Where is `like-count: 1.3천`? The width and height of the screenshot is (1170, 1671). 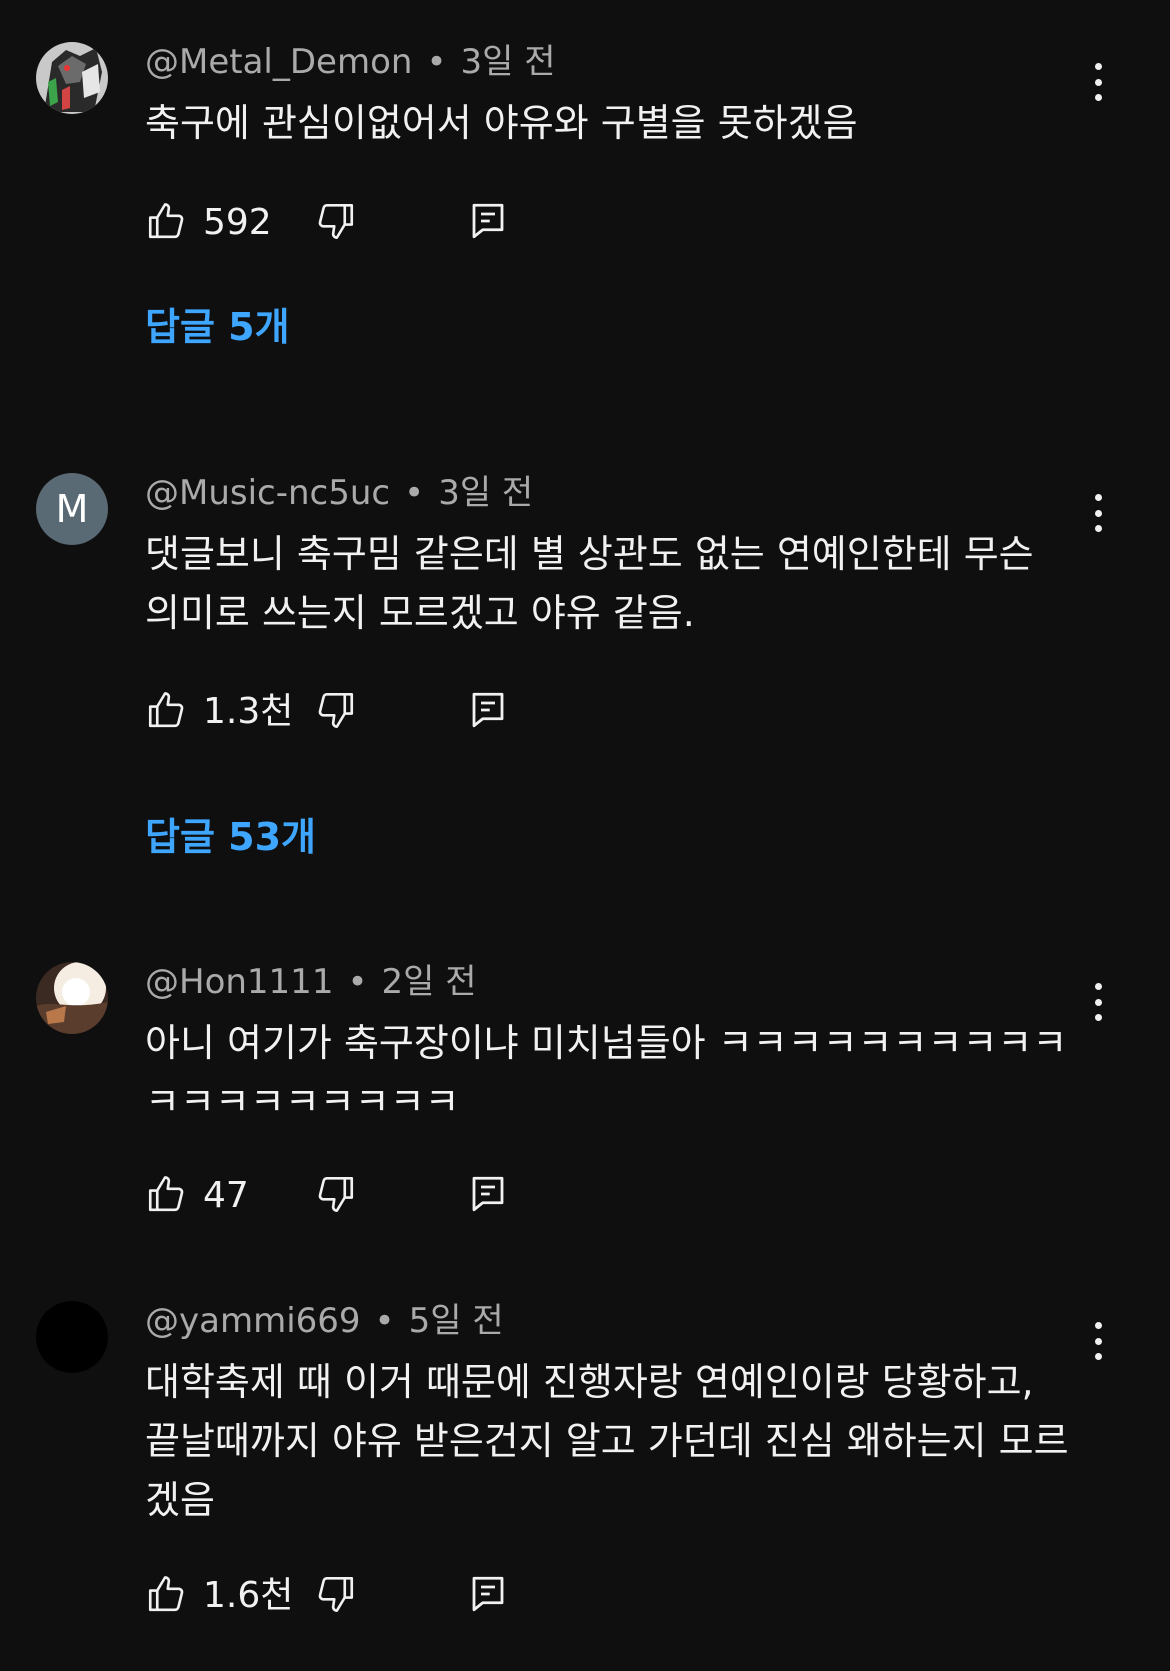 like-count: 1.3천 is located at coordinates (248, 711).